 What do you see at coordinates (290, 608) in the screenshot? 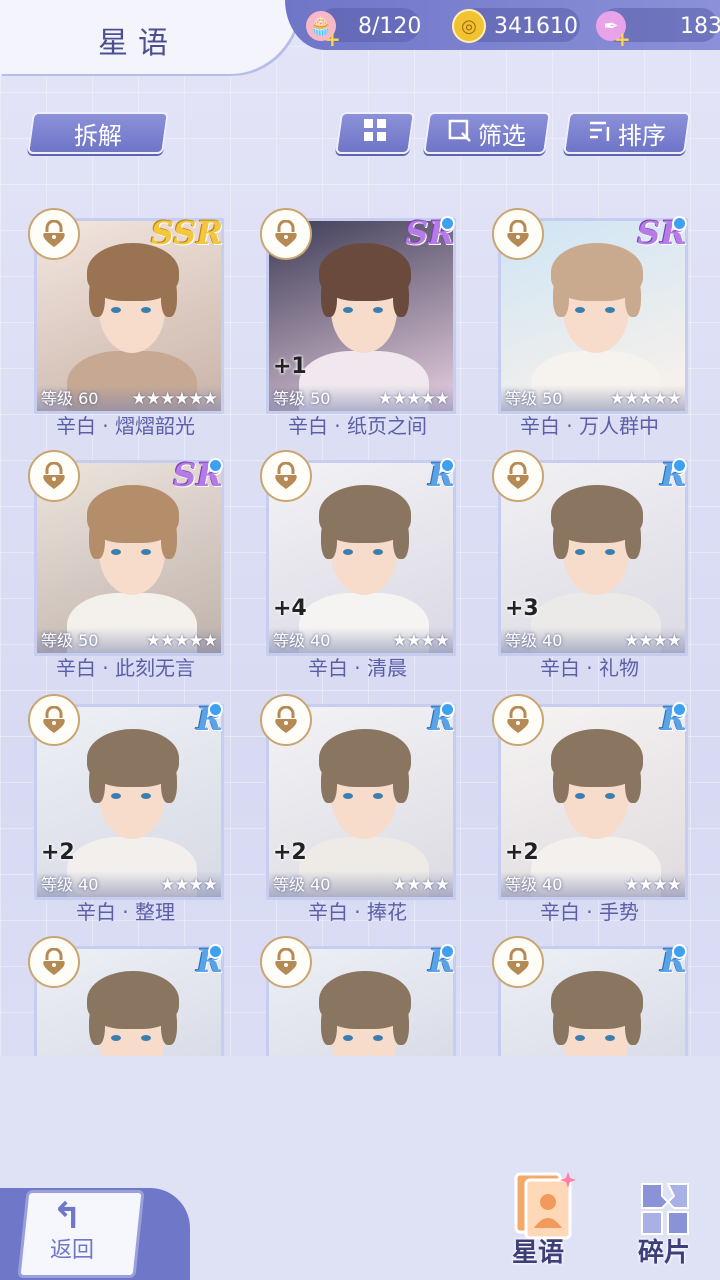
I see `plus-count: +4` at bounding box center [290, 608].